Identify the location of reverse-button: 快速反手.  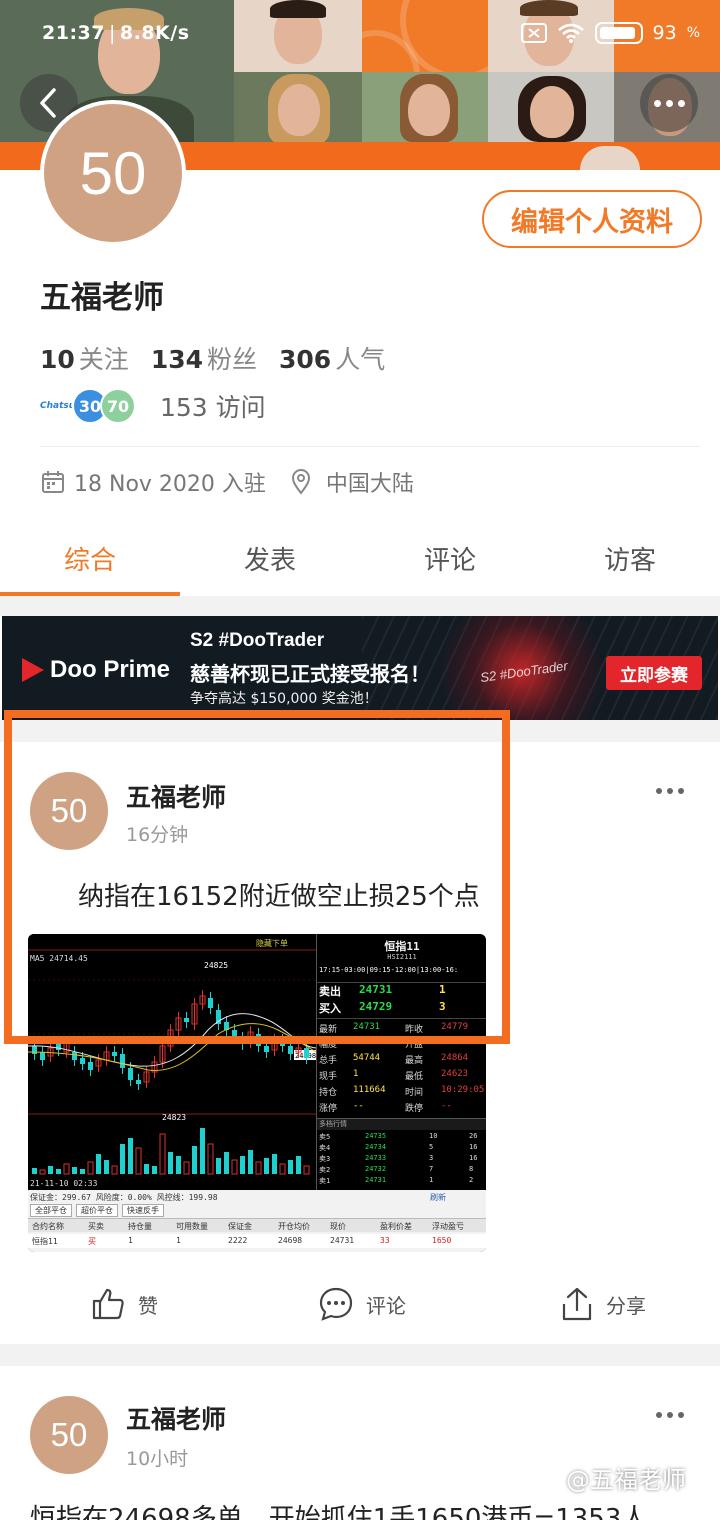
(143, 1210).